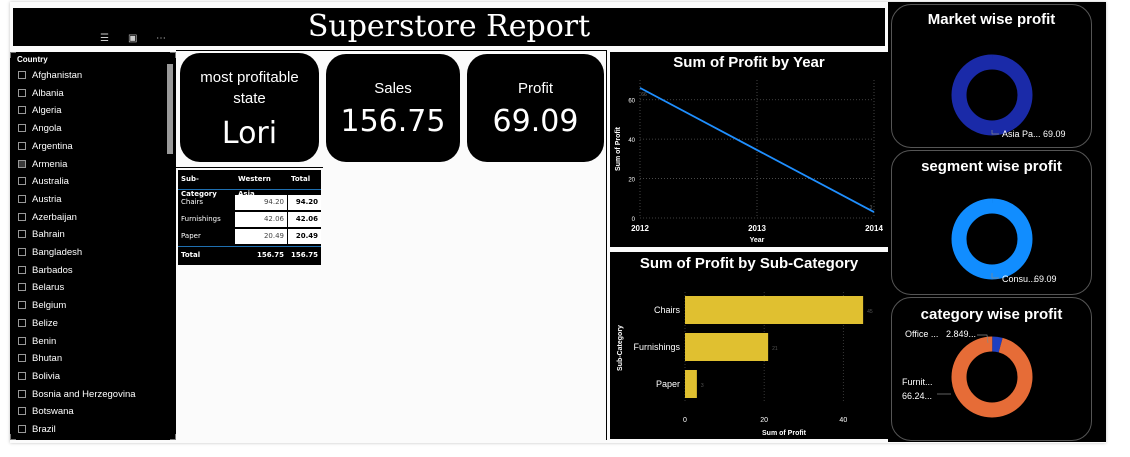 This screenshot has height=457, width=1130. What do you see at coordinates (40, 128) in the screenshot?
I see `slicer-item: Angola` at bounding box center [40, 128].